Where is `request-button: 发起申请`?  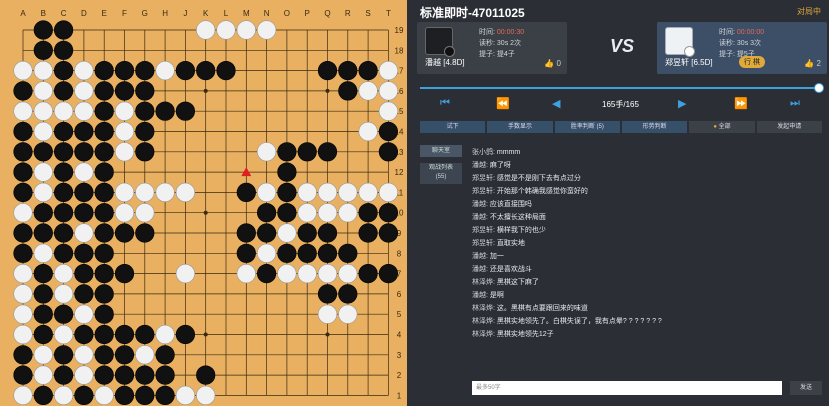
request-button: 发起申请 is located at coordinates (789, 127).